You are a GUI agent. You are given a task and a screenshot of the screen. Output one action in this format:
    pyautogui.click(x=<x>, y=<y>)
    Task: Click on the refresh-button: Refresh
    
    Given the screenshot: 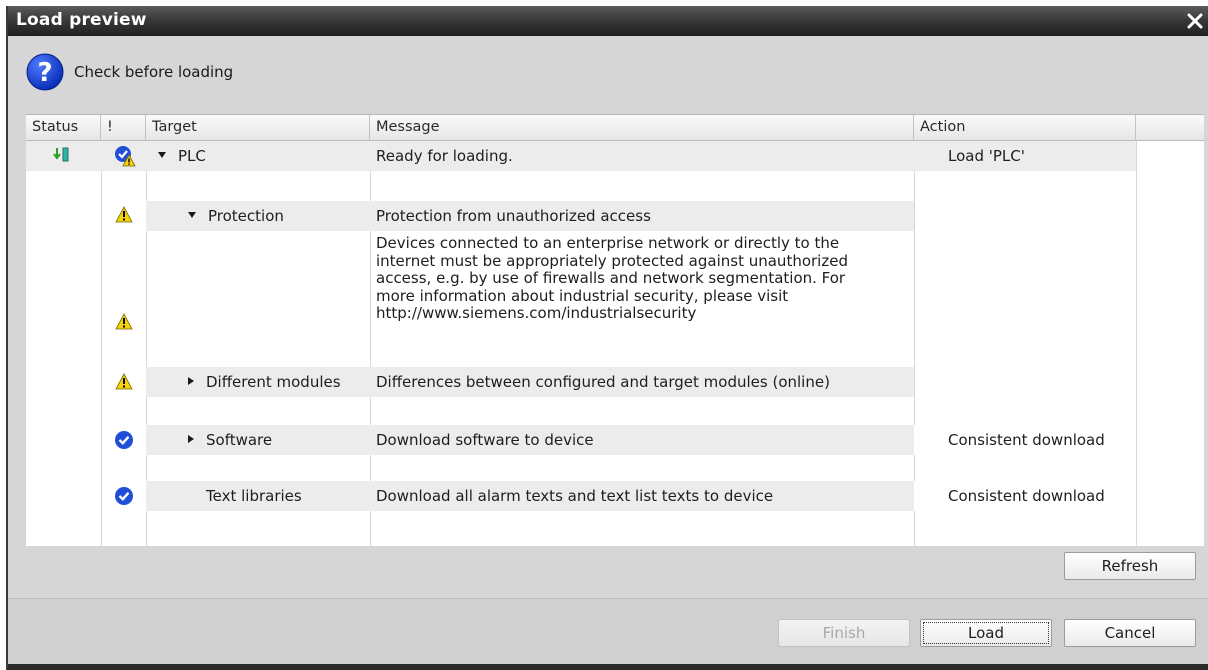 What is the action you would take?
    pyautogui.click(x=1130, y=566)
    